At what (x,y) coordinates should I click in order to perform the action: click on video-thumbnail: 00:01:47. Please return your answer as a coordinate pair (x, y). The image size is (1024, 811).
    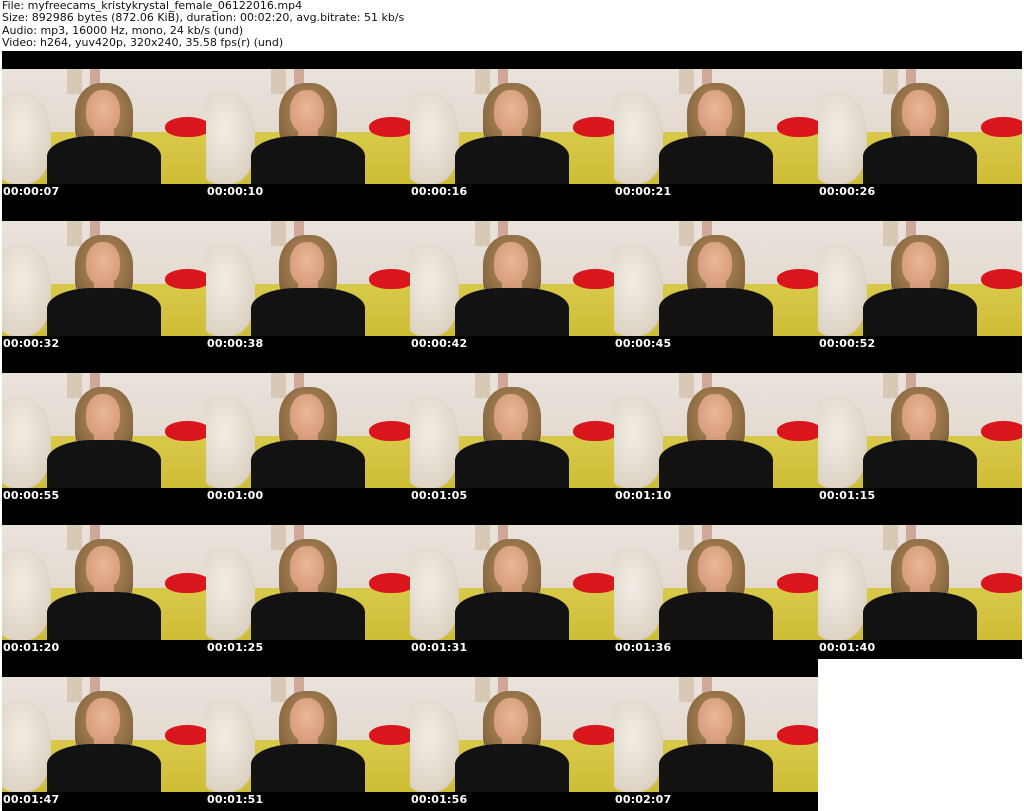
    Looking at the image, I should click on (104, 735).